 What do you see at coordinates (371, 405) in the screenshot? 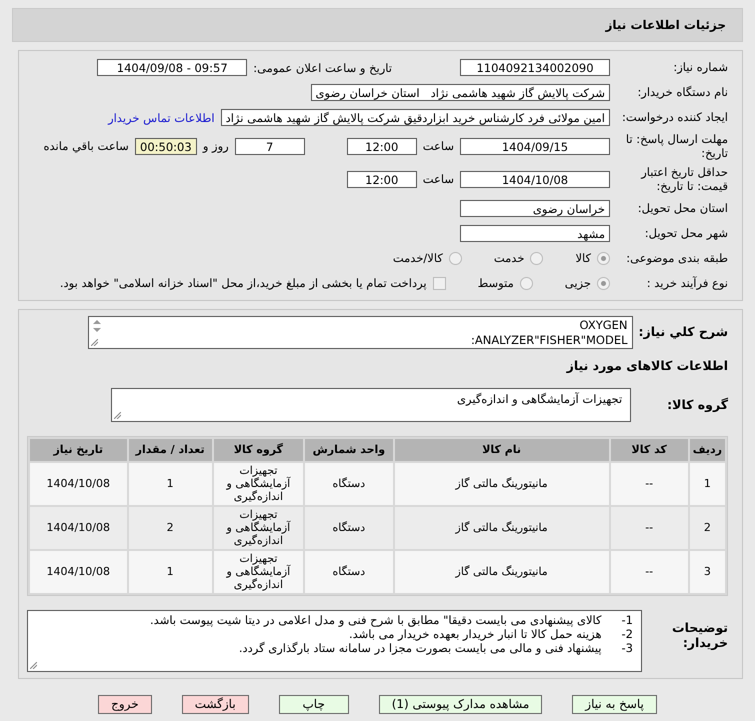
I see `goods-group-field: تجهیزات آزمایشگاهی و اندازه‌گیری` at bounding box center [371, 405].